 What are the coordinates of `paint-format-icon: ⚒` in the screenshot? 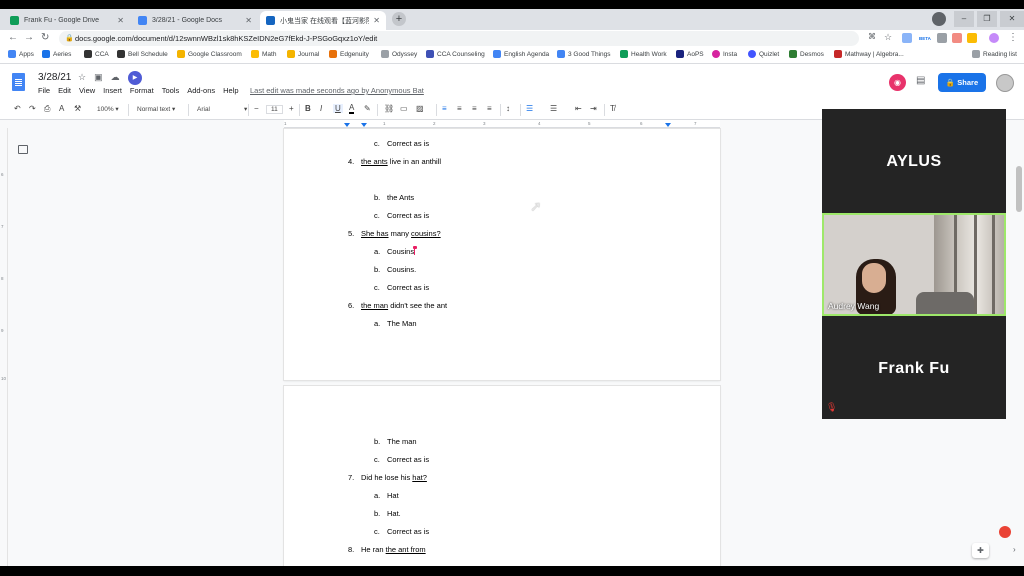 It's located at (77, 108).